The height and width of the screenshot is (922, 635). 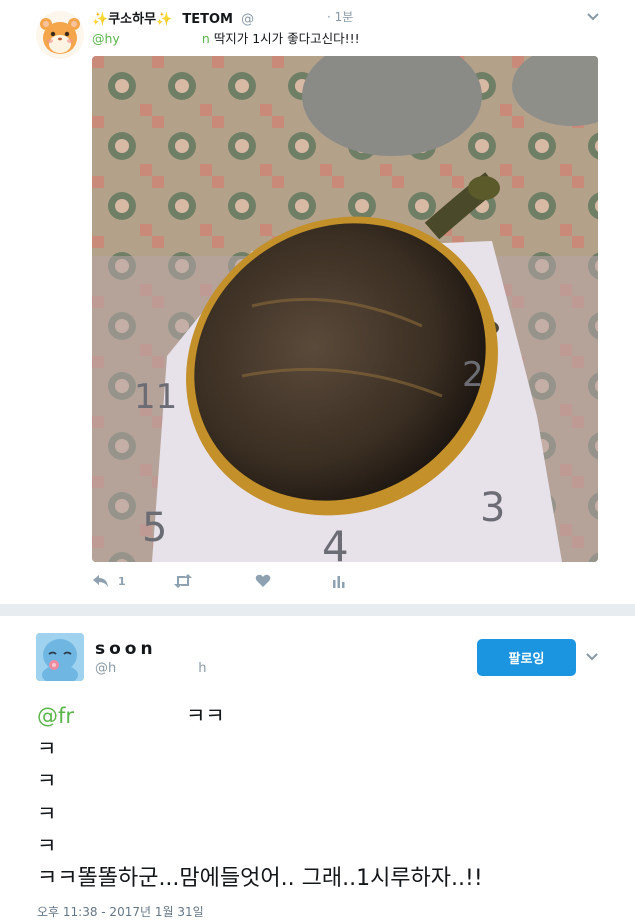 I want to click on display-name: soon, so click(x=126, y=649).